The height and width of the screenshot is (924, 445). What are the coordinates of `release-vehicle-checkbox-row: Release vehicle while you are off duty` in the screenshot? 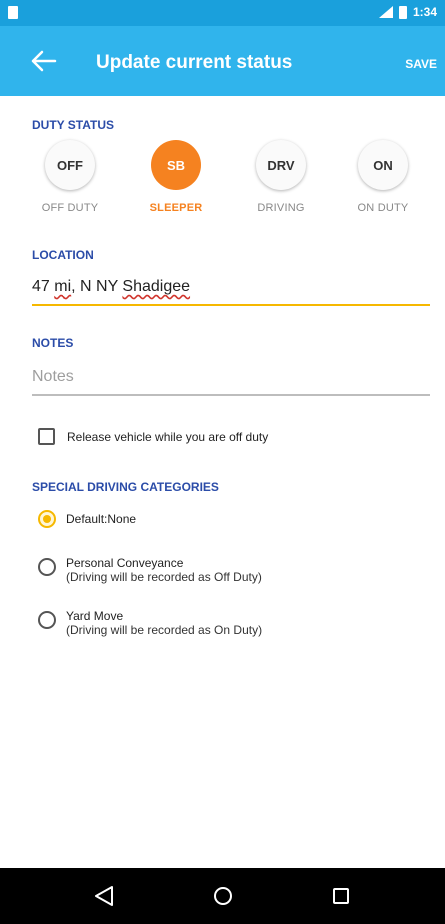 It's located at (153, 436).